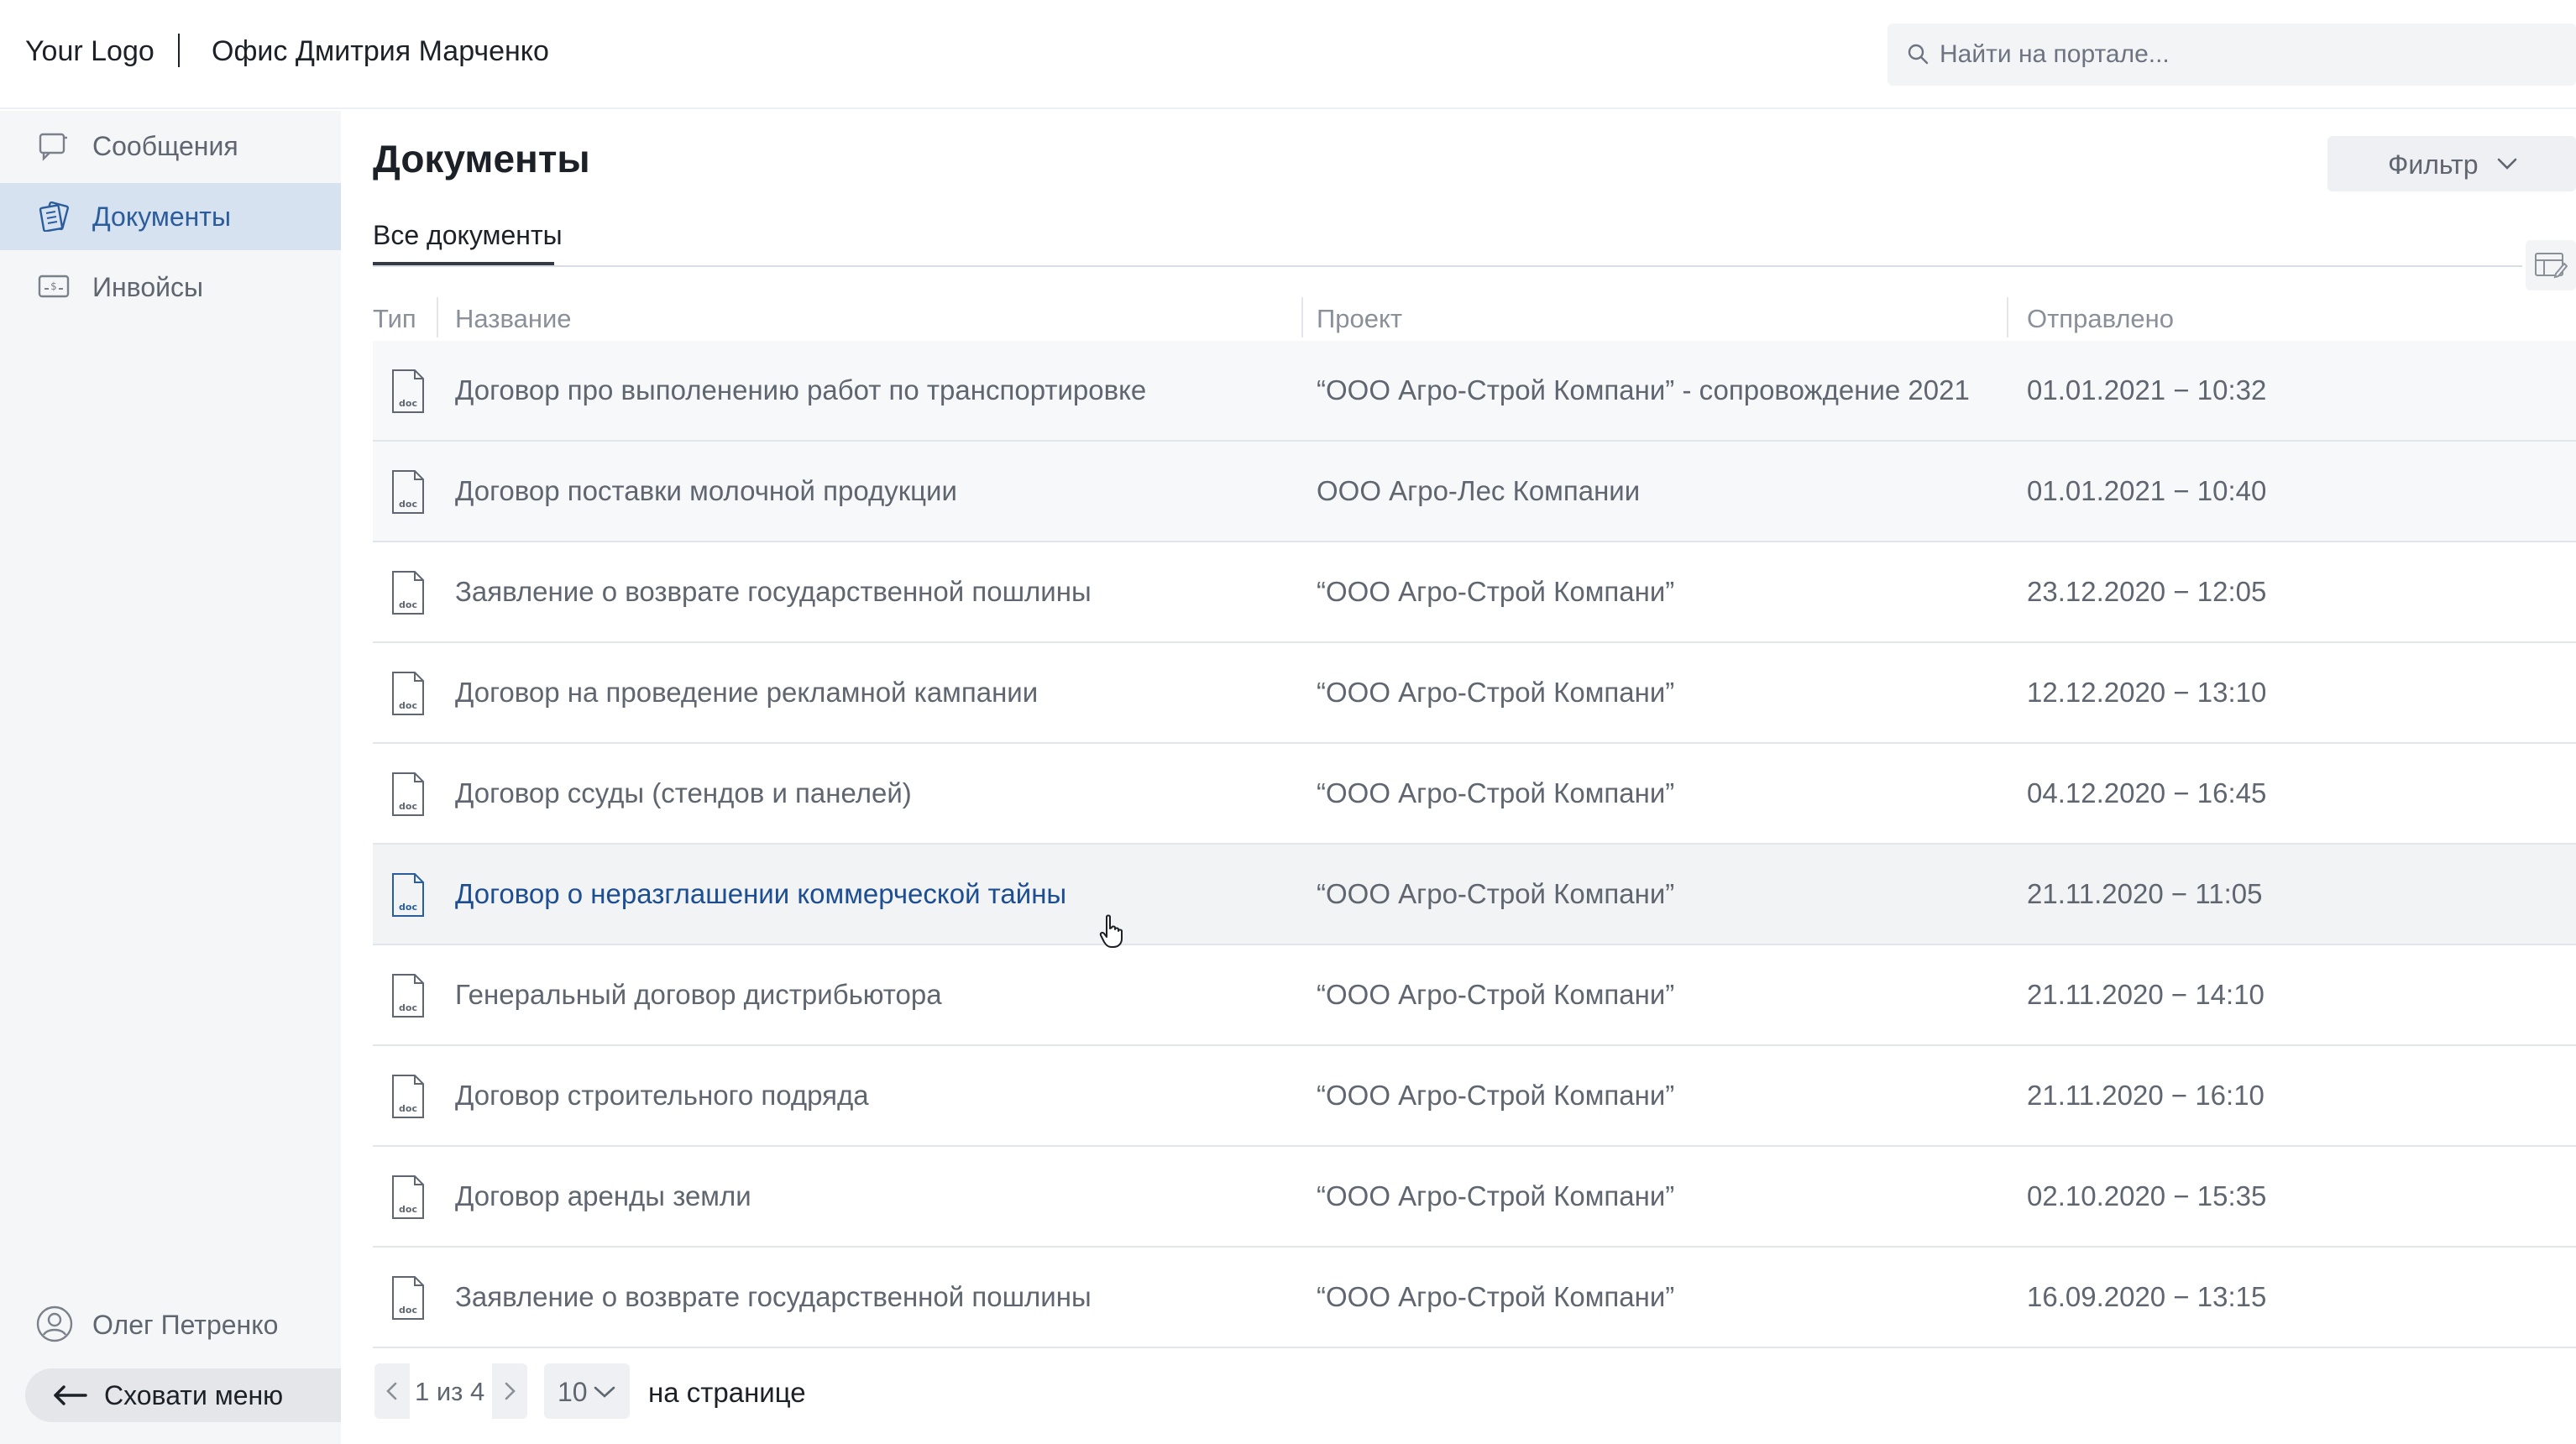 Image resolution: width=2576 pixels, height=1444 pixels. I want to click on sidebar-item-label: Инвойсы, so click(147, 287).